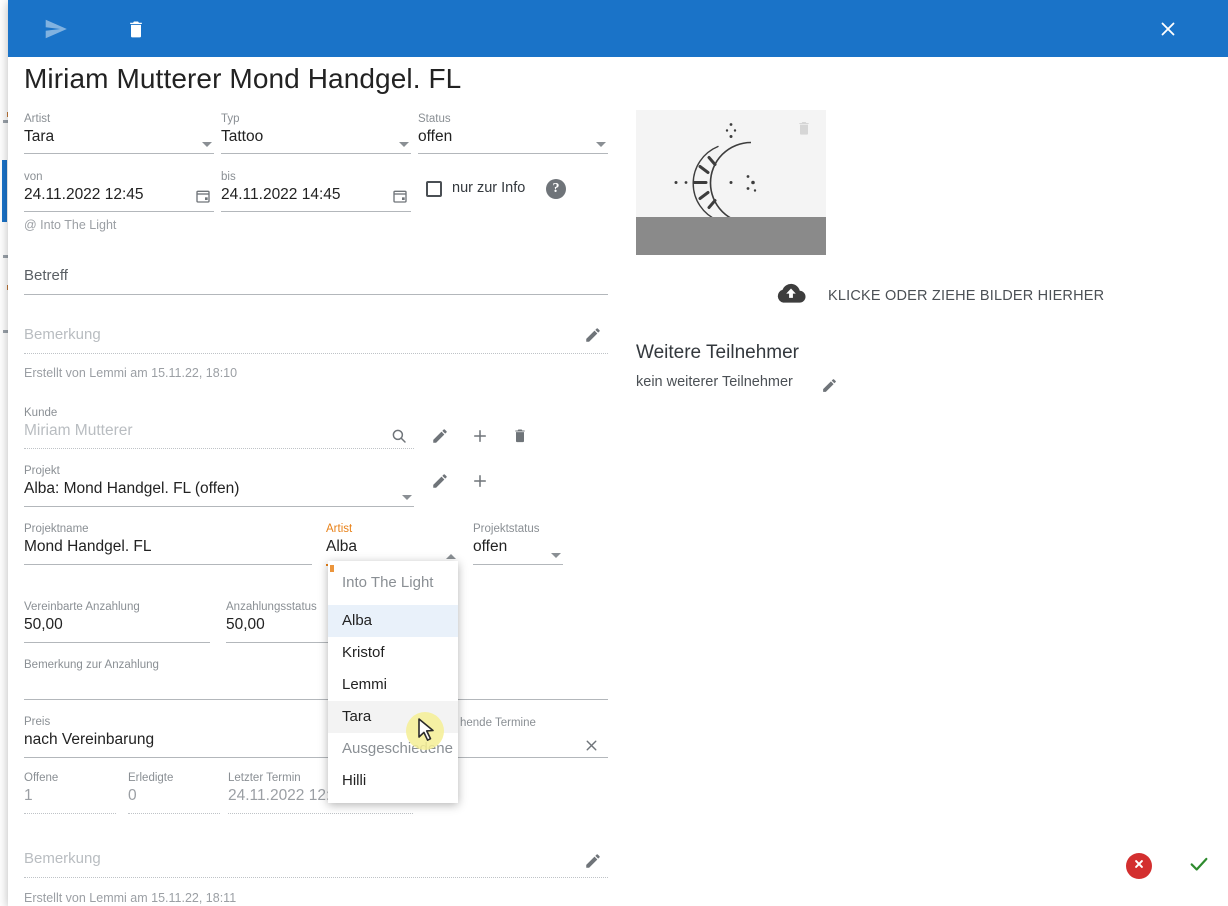 The height and width of the screenshot is (906, 1228). Describe the element at coordinates (70, 799) in the screenshot. I see `field-offene-value: 1` at that location.